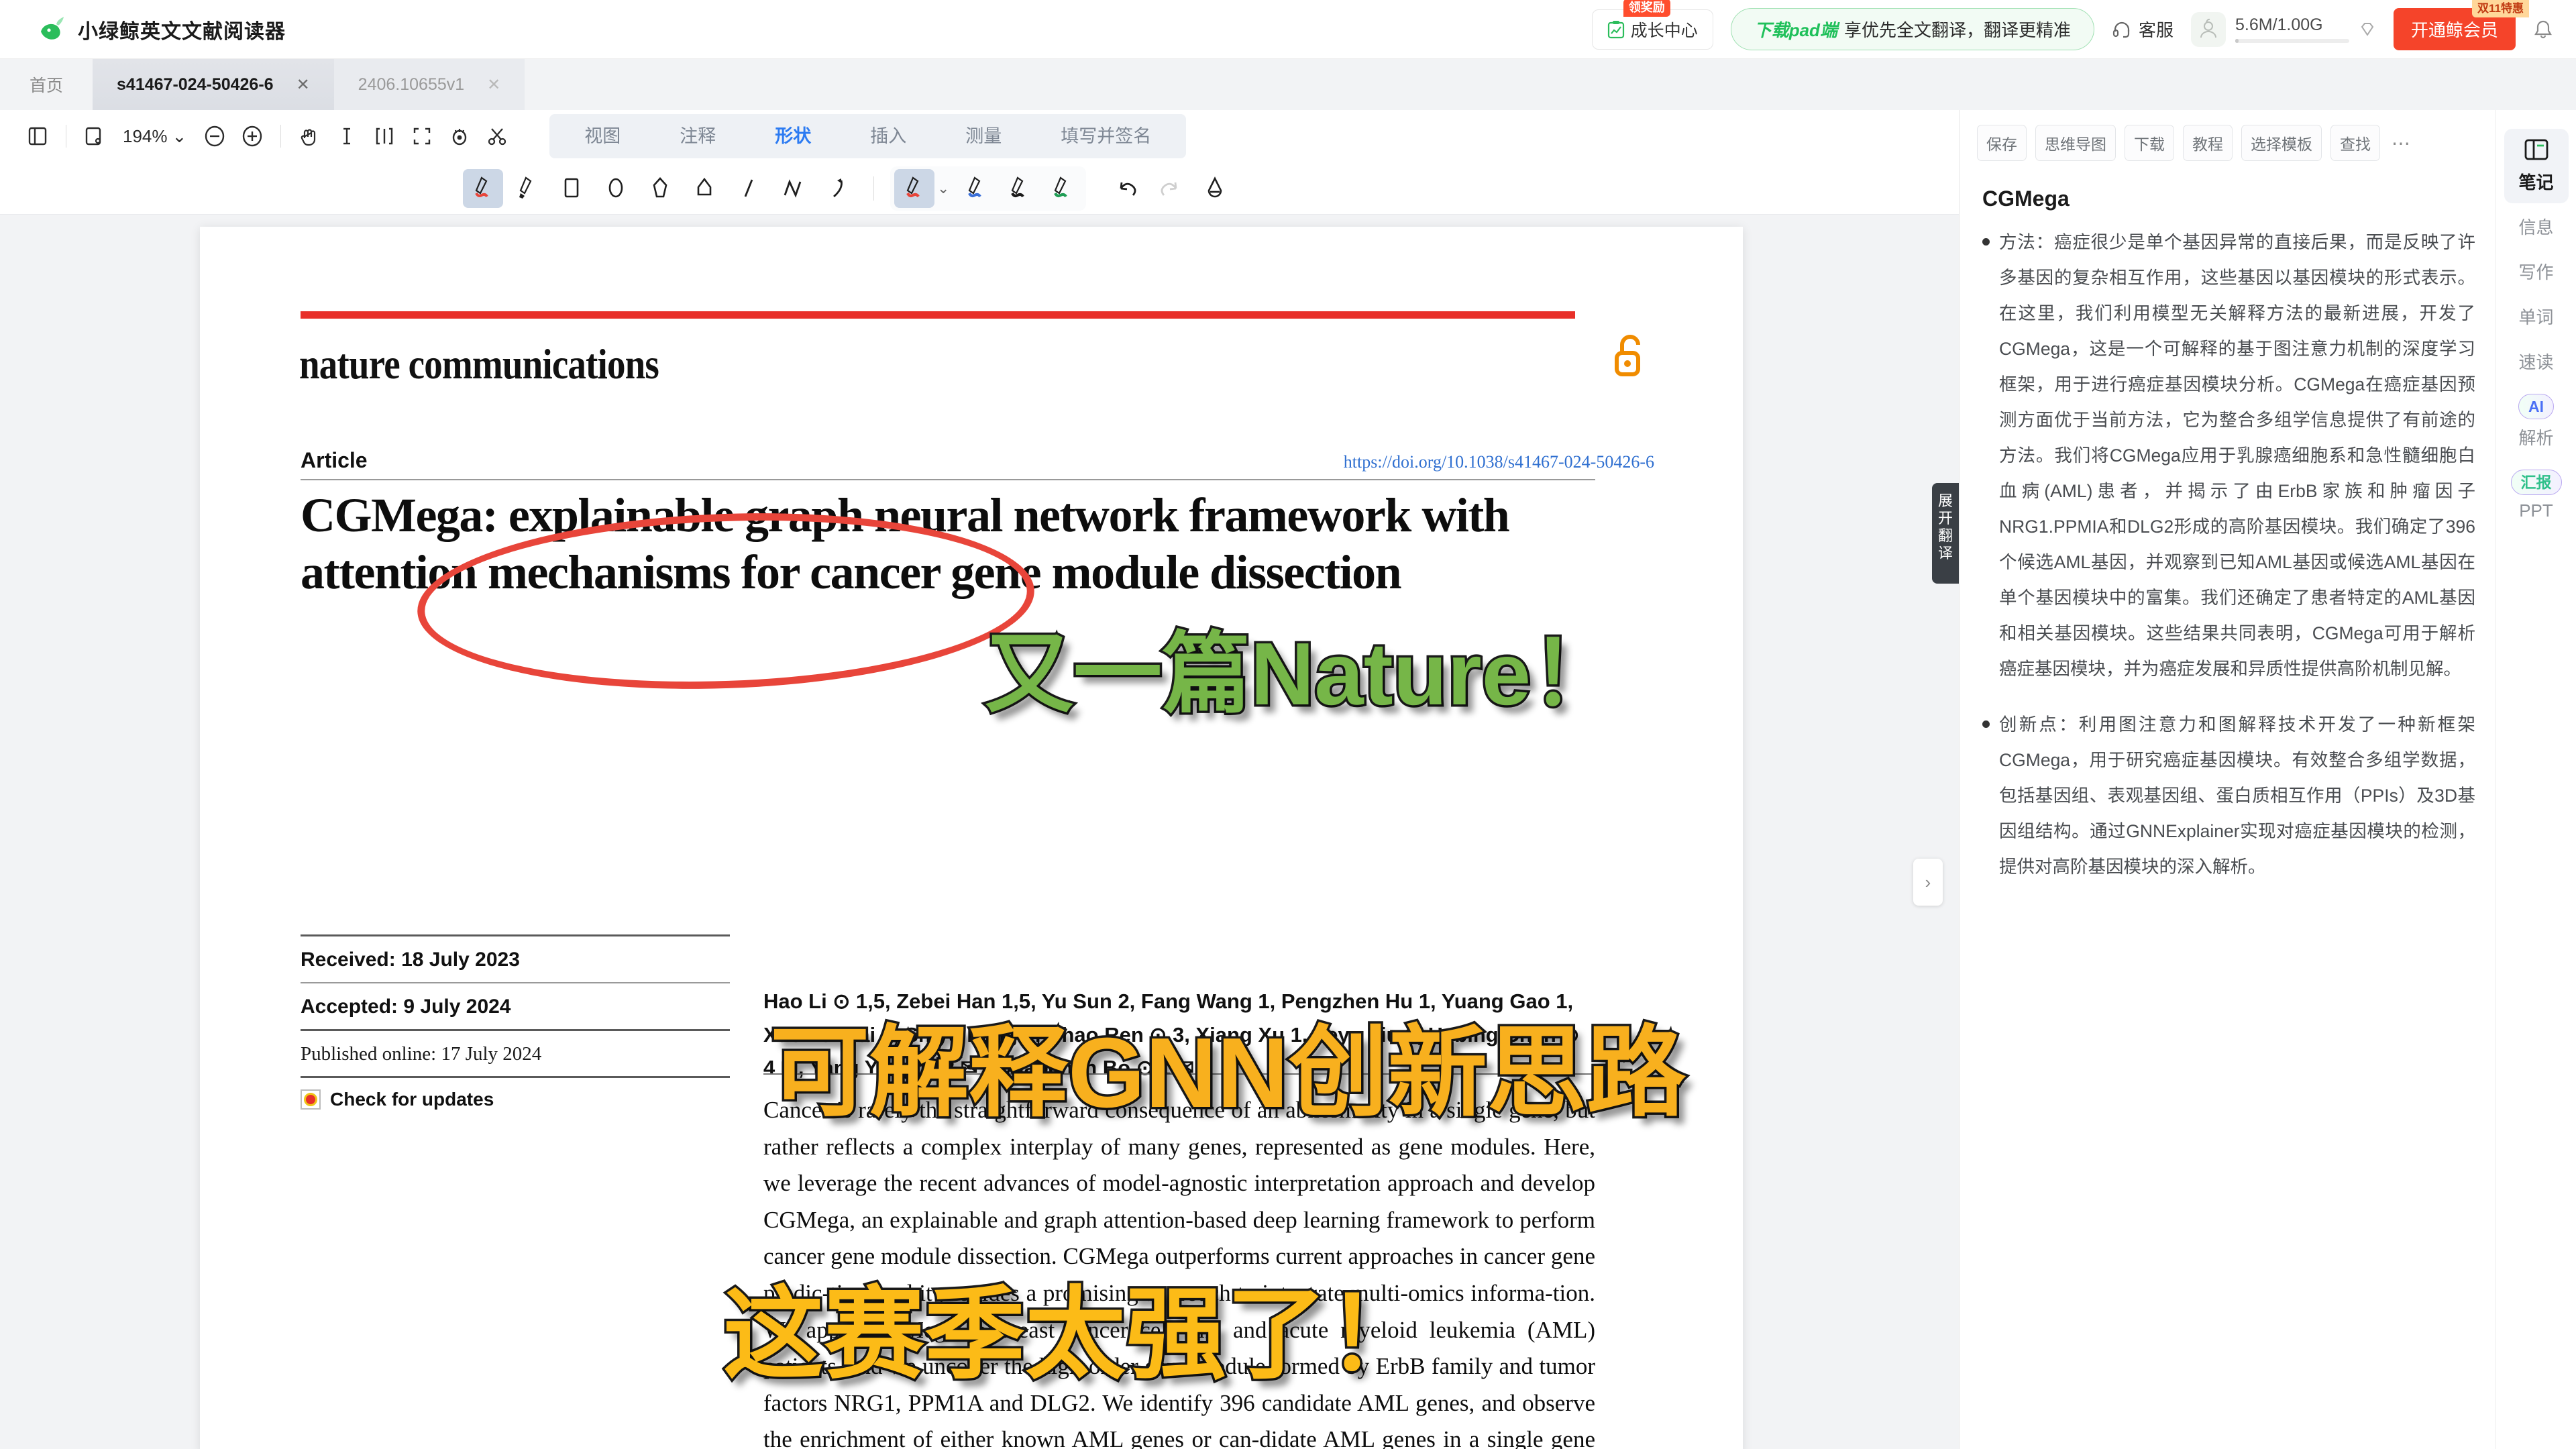 This screenshot has width=2576, height=1449. What do you see at coordinates (459, 136) in the screenshot?
I see `eye-icon` at bounding box center [459, 136].